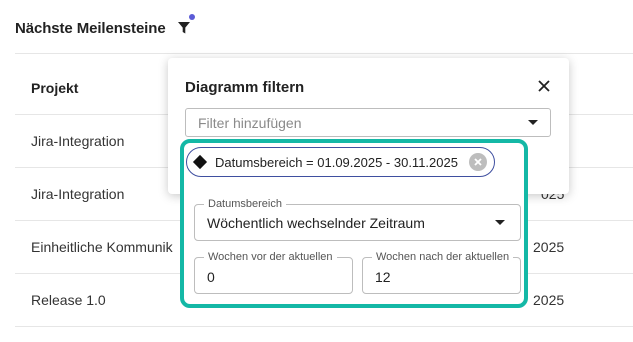 This screenshot has height=342, width=633. Describe the element at coordinates (270, 257) in the screenshot. I see `weeks-before-label: Wochen vor der aktuellen` at that location.